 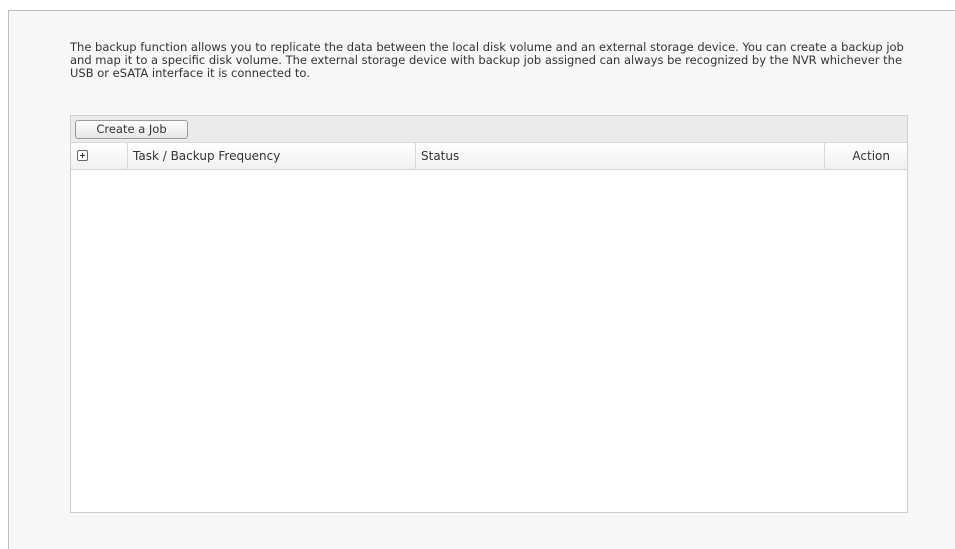 I want to click on table-header: Task / Backup Frequency Status Action, so click(x=489, y=156).